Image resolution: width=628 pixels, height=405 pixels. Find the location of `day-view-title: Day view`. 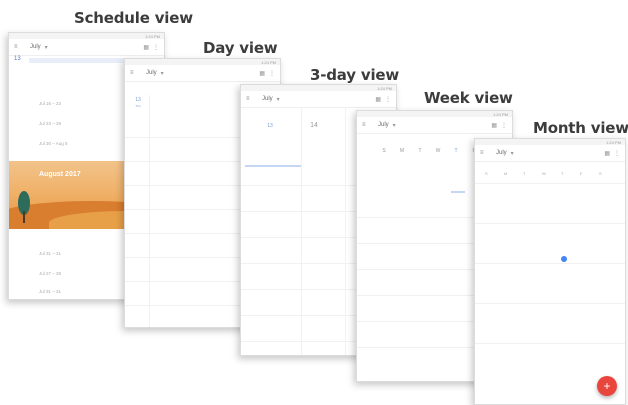

day-view-title: Day view is located at coordinates (240, 48).